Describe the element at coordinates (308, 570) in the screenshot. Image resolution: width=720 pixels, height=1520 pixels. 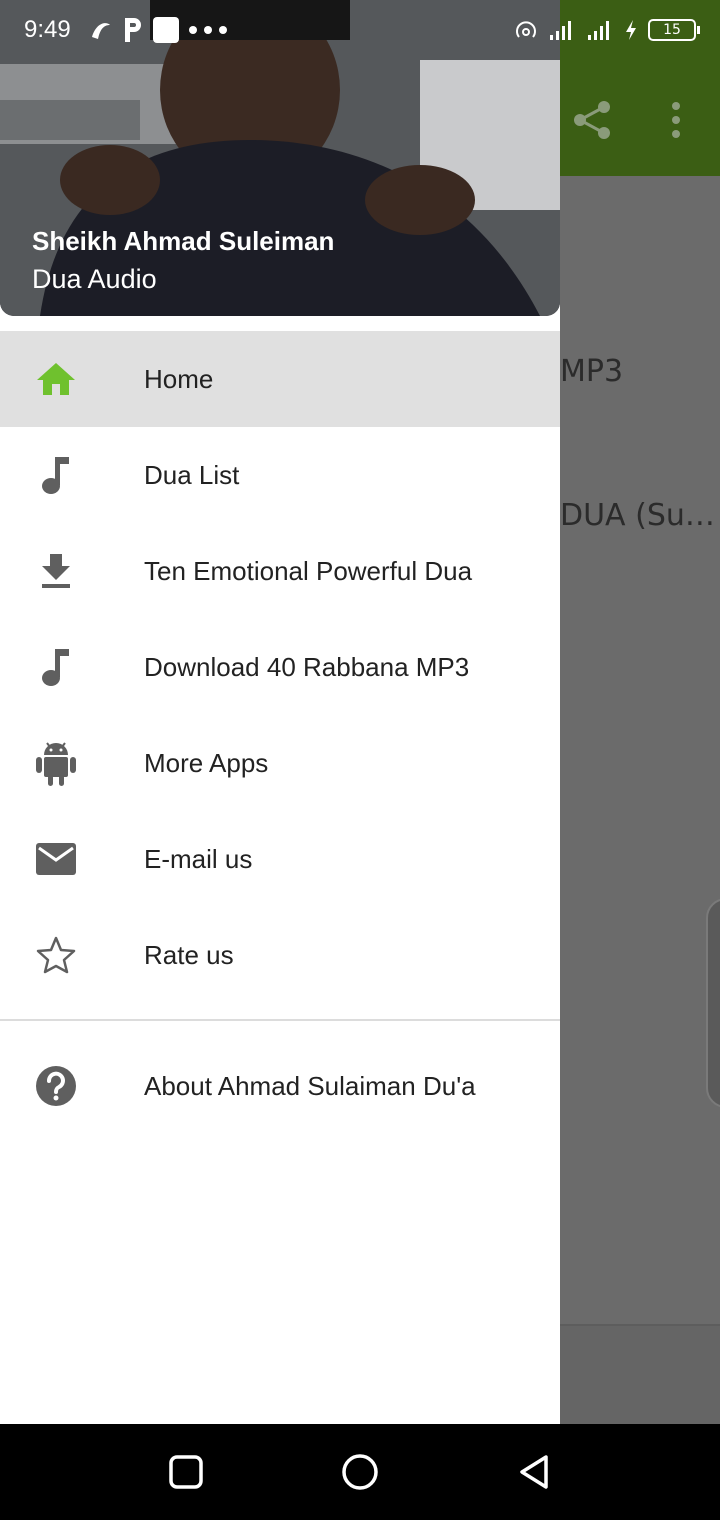
I see `menu-item-label: Ten Emotional Powerful Dua` at that location.